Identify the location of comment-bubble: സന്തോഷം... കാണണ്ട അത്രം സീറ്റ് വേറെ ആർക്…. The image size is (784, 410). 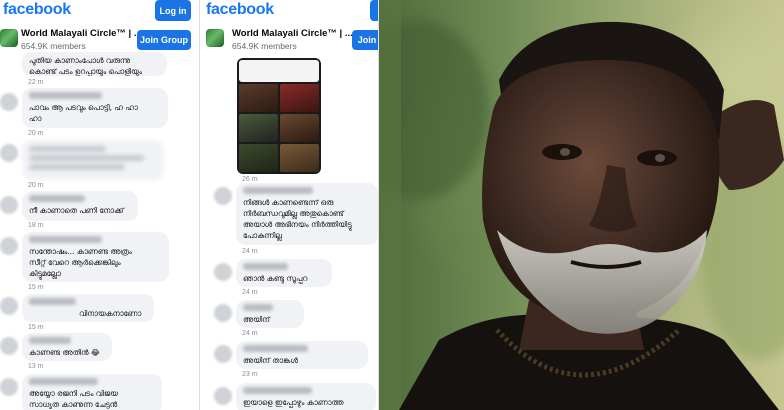
(95, 257).